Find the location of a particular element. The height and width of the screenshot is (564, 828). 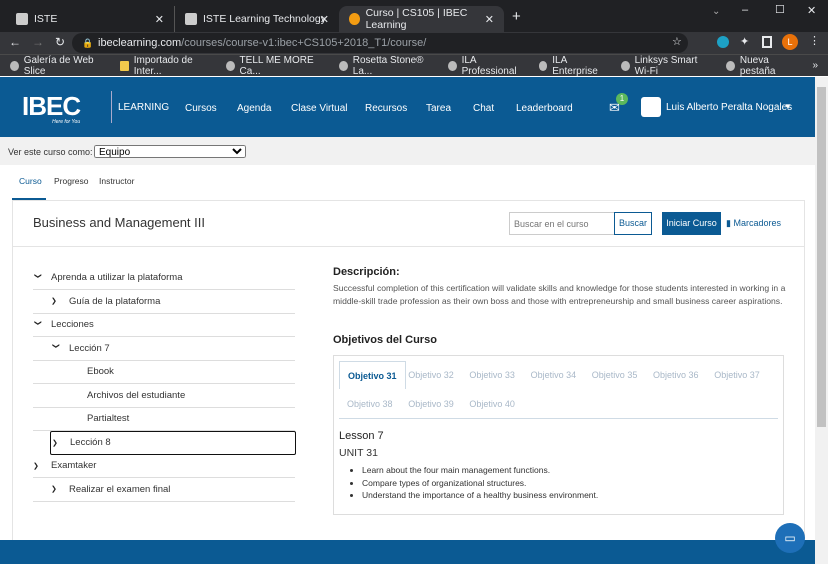

course-title: Business and Management III is located at coordinates (119, 222).